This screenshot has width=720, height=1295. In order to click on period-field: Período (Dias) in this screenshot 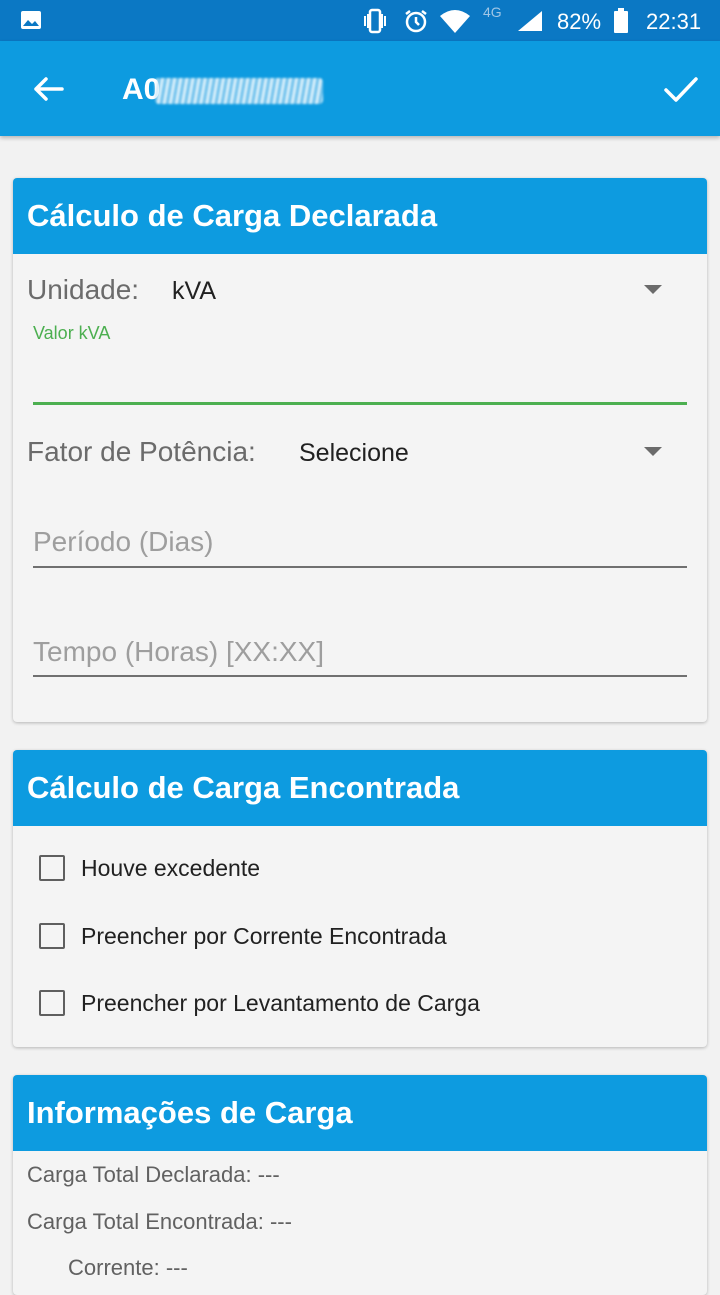, I will do `click(360, 538)`.